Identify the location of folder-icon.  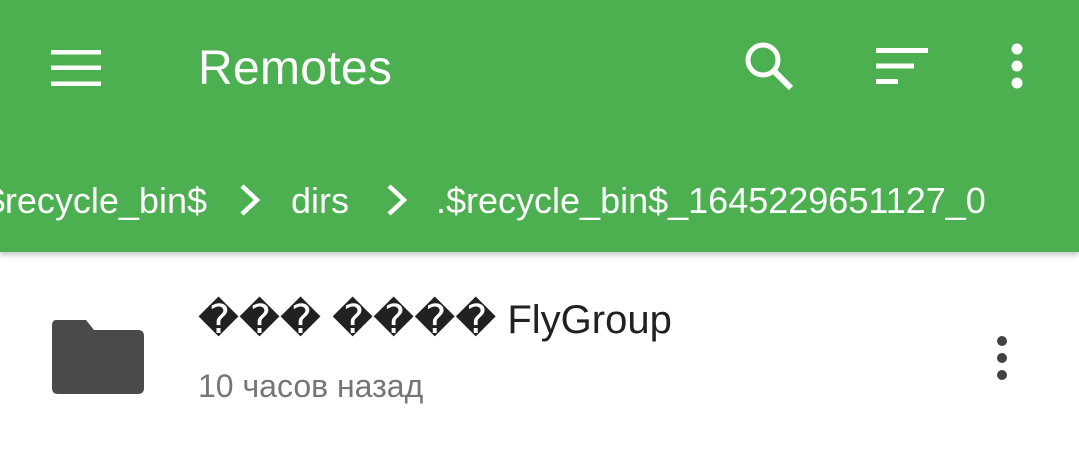
(98, 357).